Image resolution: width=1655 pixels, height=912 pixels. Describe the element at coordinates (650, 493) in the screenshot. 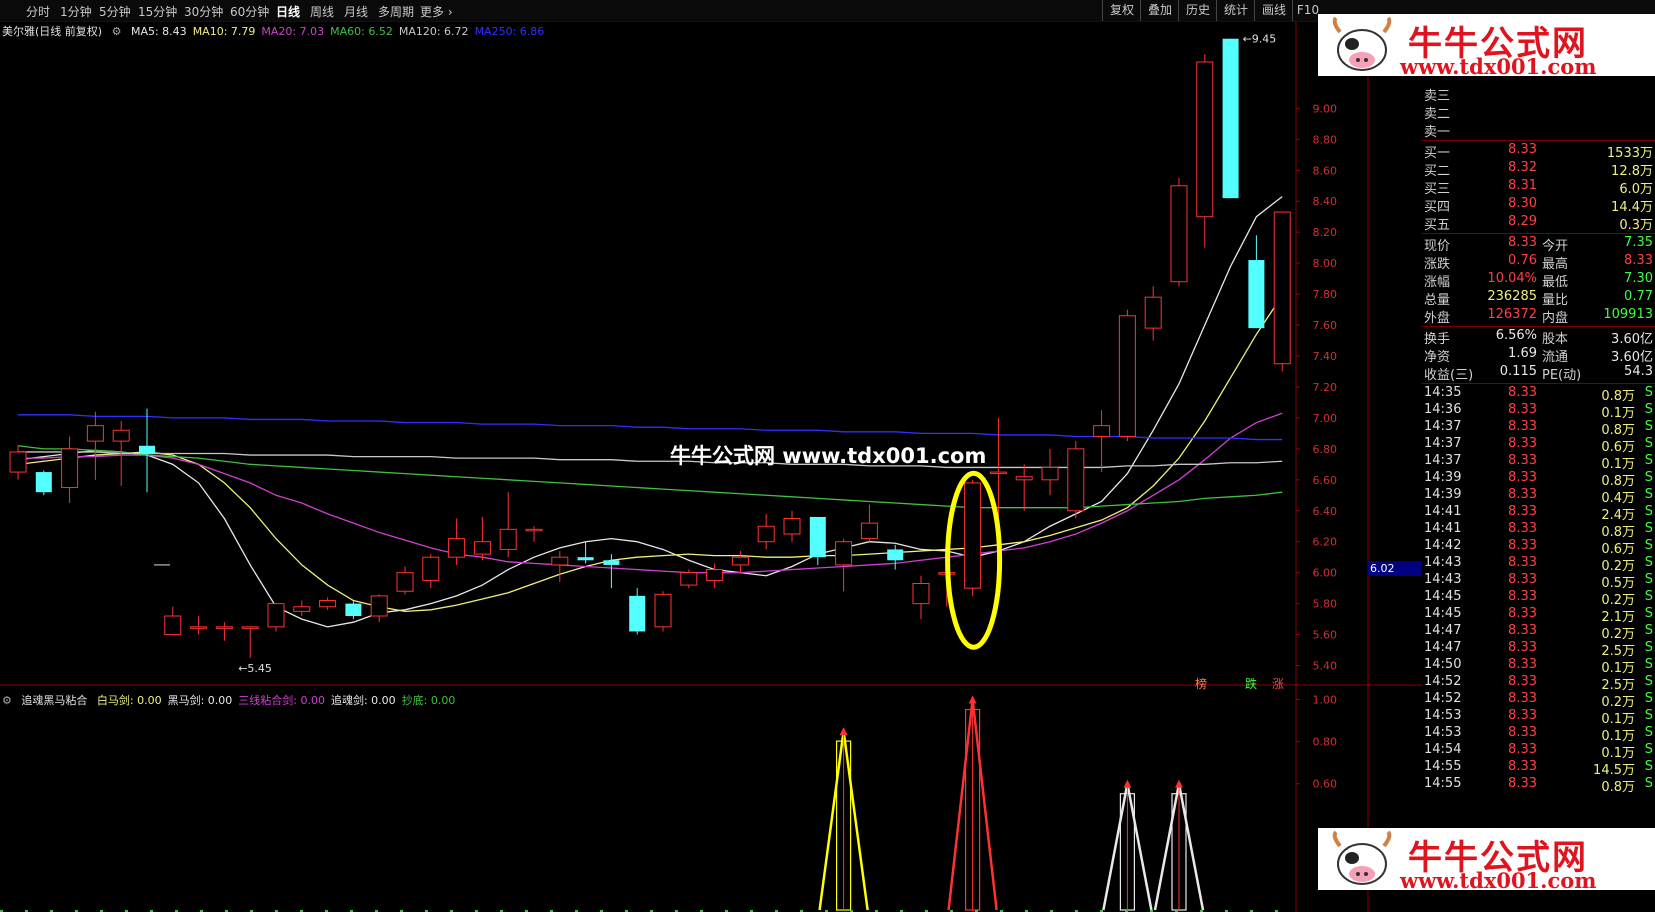

I see `ma-line-ma20` at that location.